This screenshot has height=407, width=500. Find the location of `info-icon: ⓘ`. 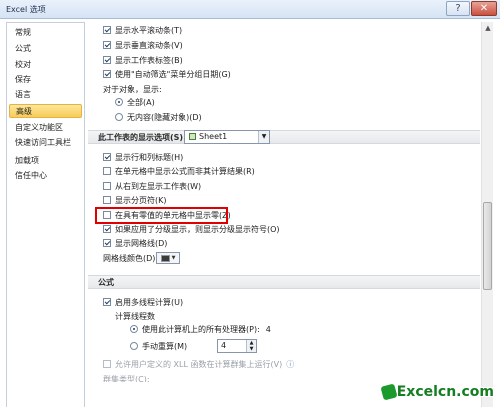

info-icon: ⓘ is located at coordinates (290, 364).